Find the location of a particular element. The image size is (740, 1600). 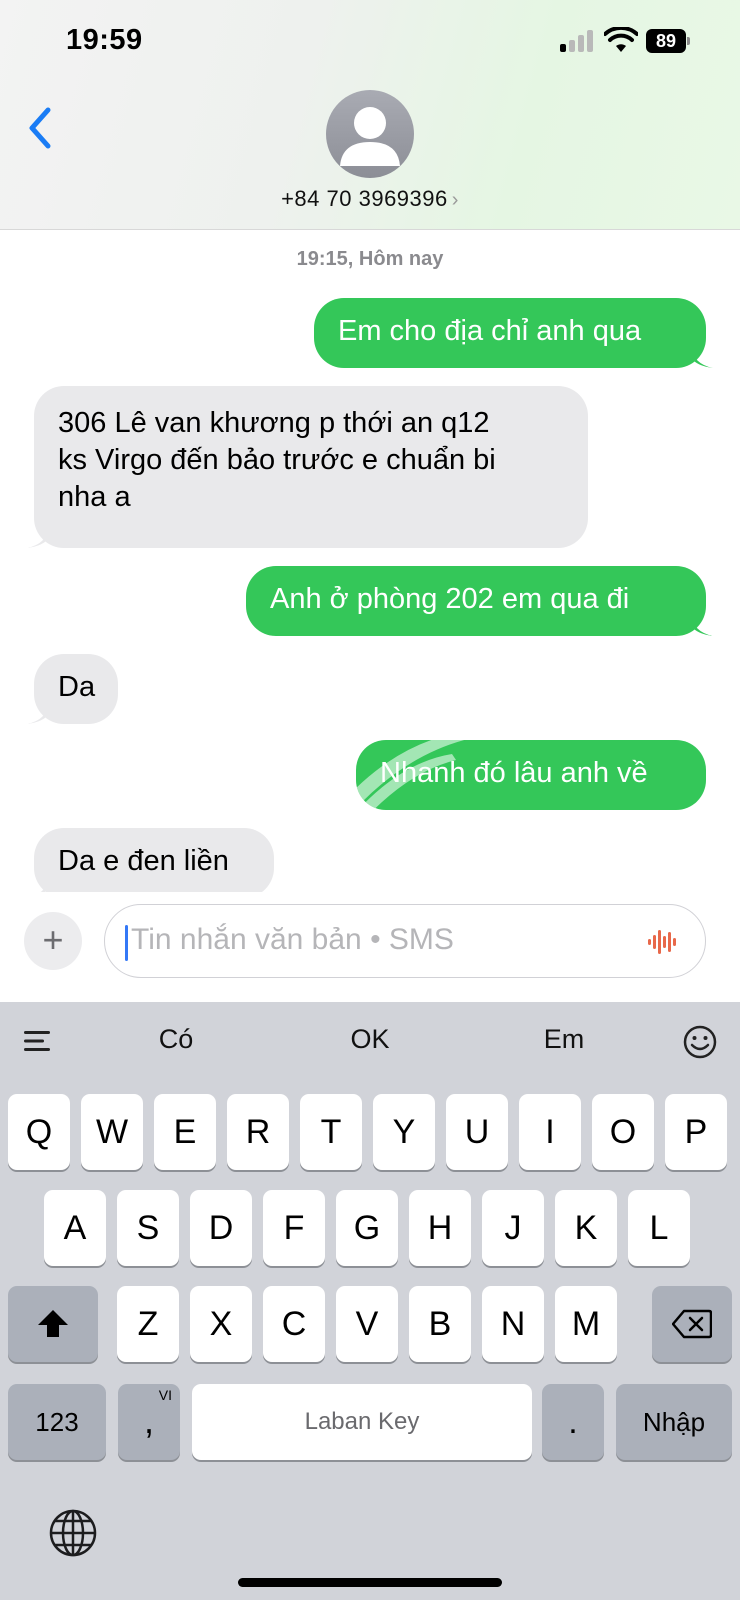

contact-number: +84 70 3969396 is located at coordinates (364, 198).